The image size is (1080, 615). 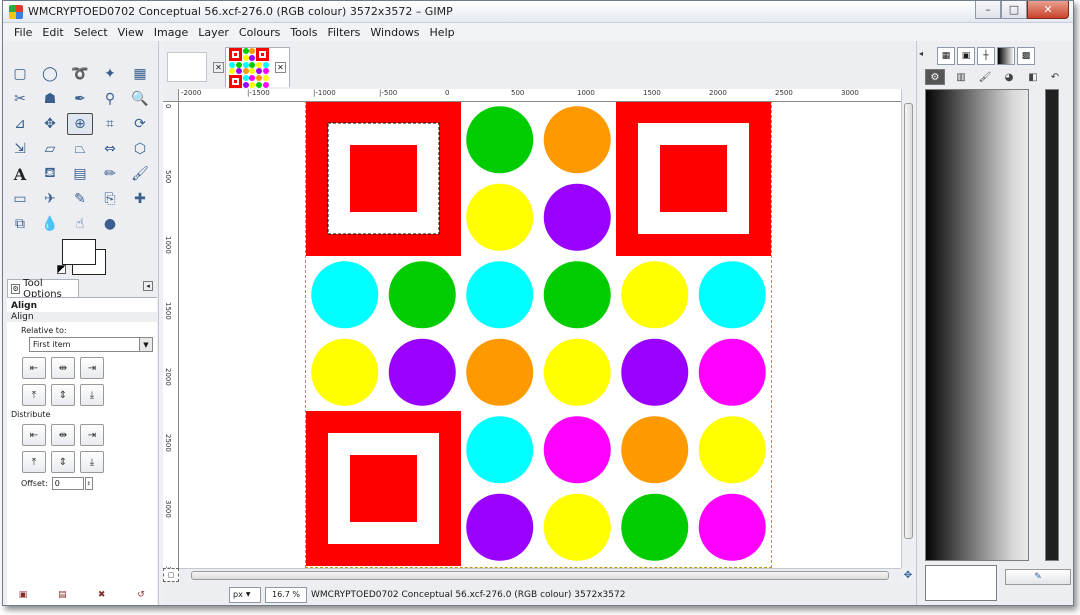 What do you see at coordinates (1038, 577) in the screenshot?
I see `edit-gradient-button: ✎` at bounding box center [1038, 577].